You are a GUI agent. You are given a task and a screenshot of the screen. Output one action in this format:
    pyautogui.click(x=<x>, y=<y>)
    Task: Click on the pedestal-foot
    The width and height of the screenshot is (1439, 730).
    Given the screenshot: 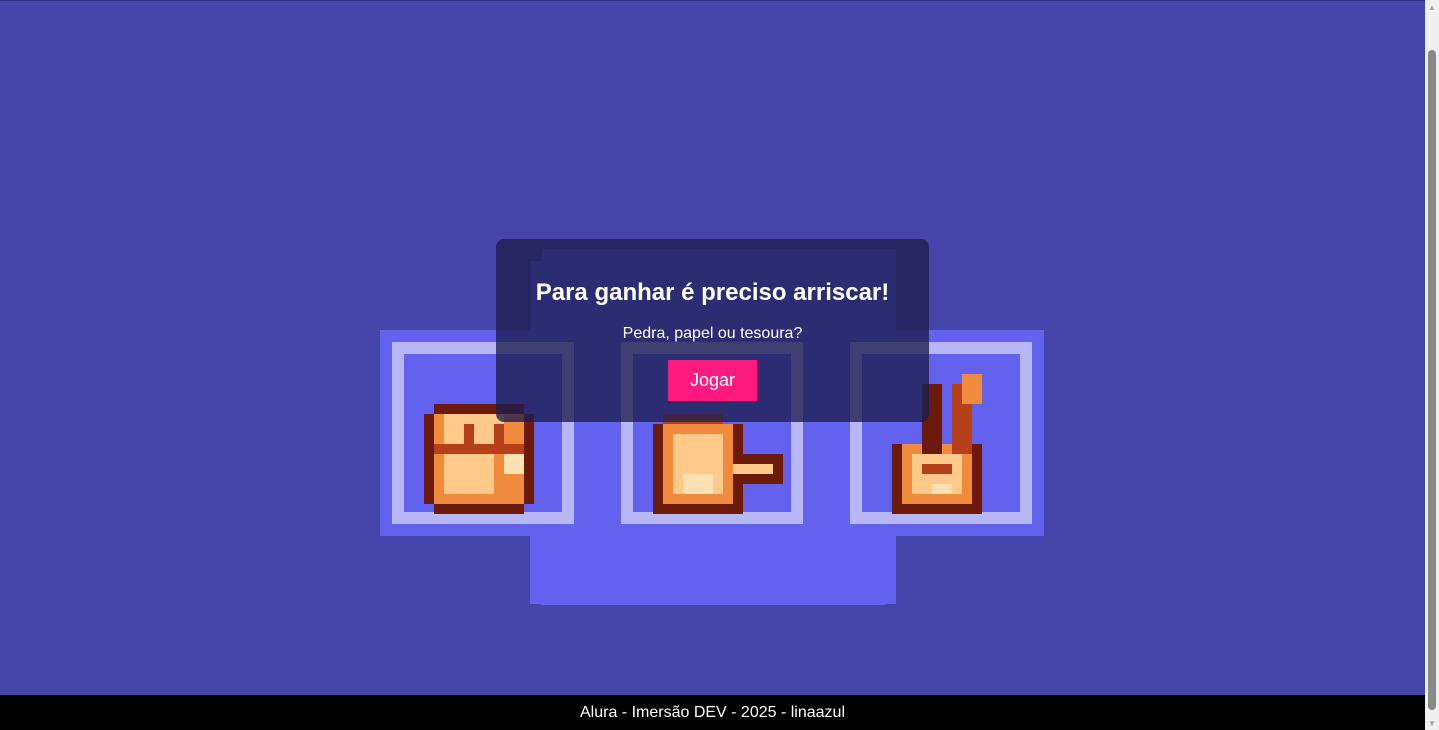 What is the action you would take?
    pyautogui.click(x=713, y=599)
    